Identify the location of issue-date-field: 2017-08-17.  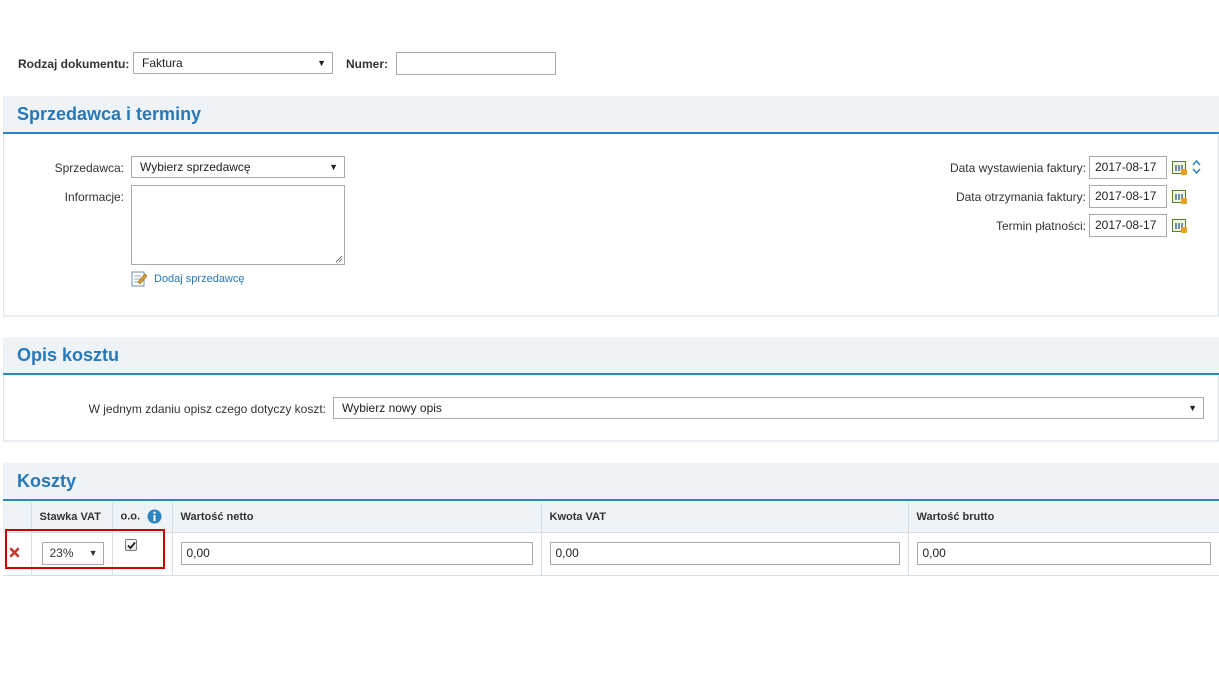
(1128, 167).